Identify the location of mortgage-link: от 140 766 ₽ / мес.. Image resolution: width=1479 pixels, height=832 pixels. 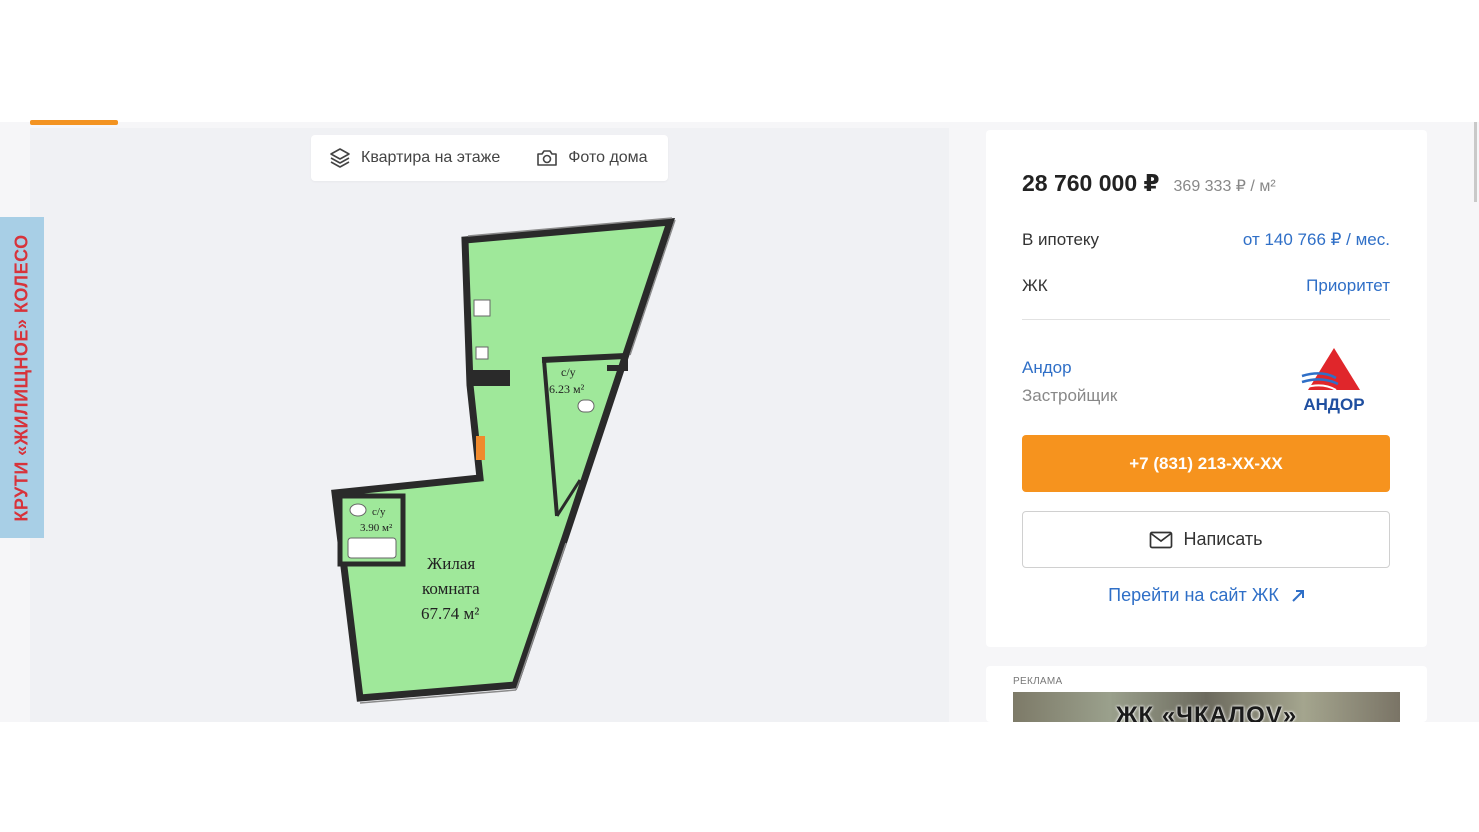
(1316, 240).